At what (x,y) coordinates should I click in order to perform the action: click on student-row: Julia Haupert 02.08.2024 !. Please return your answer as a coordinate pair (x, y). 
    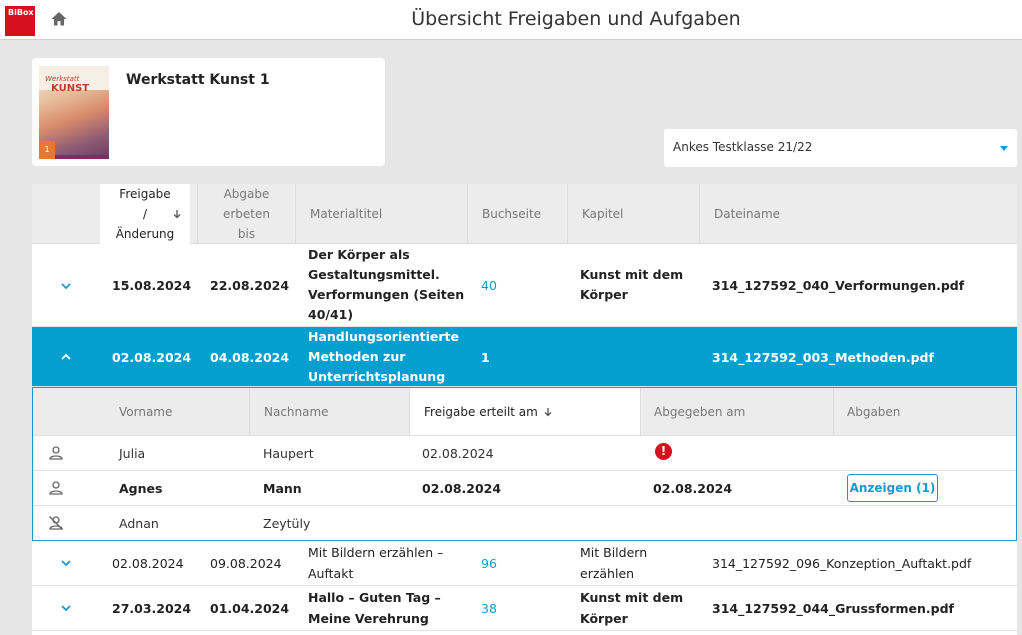
    Looking at the image, I should click on (524, 452).